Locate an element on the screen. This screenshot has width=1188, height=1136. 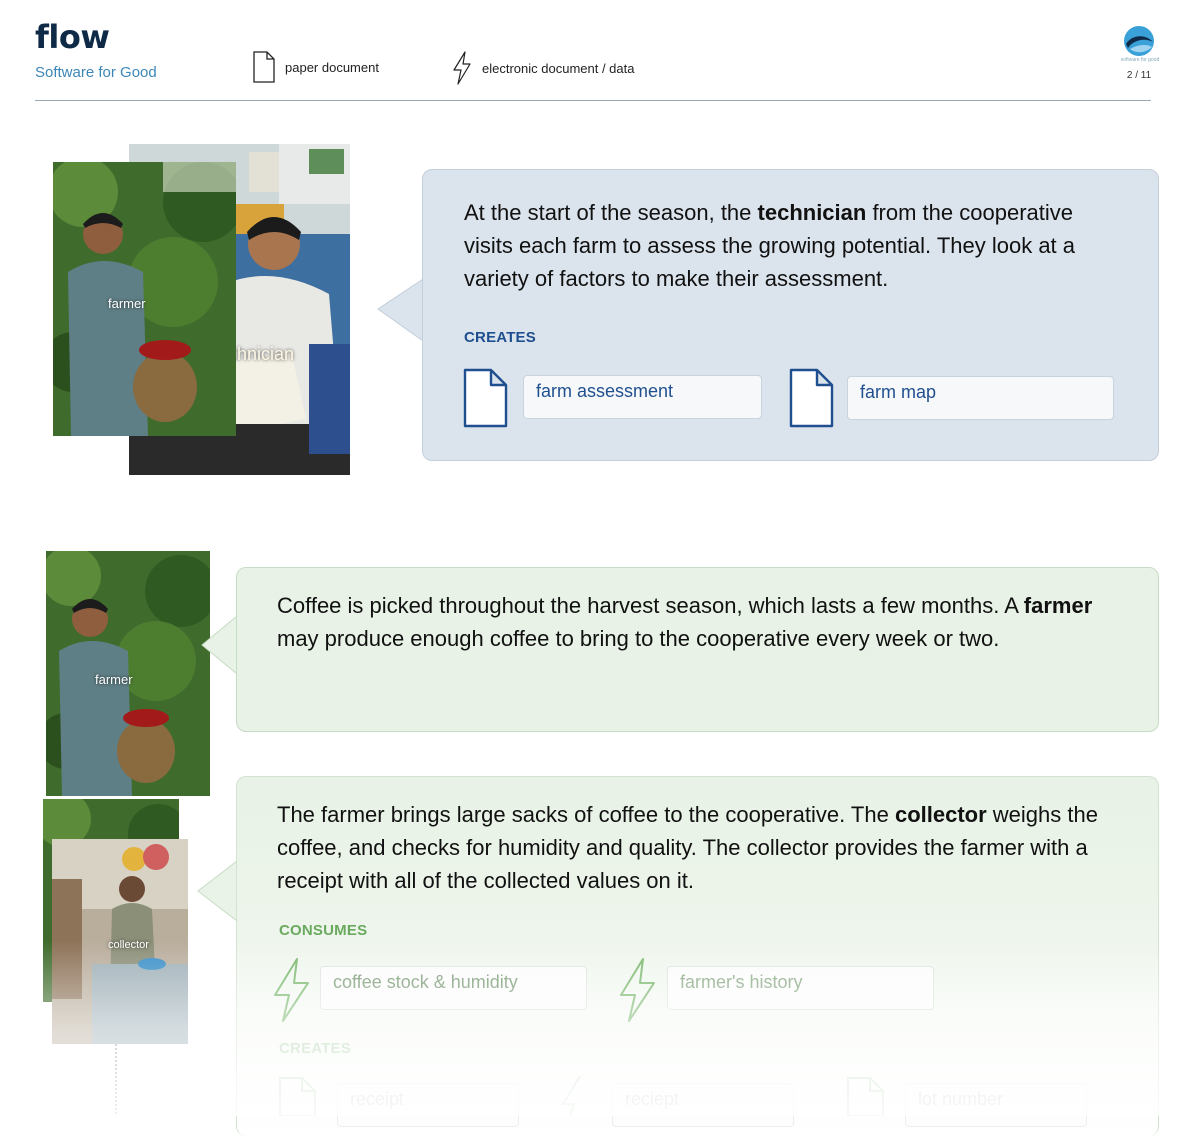
header-divider is located at coordinates (593, 100).